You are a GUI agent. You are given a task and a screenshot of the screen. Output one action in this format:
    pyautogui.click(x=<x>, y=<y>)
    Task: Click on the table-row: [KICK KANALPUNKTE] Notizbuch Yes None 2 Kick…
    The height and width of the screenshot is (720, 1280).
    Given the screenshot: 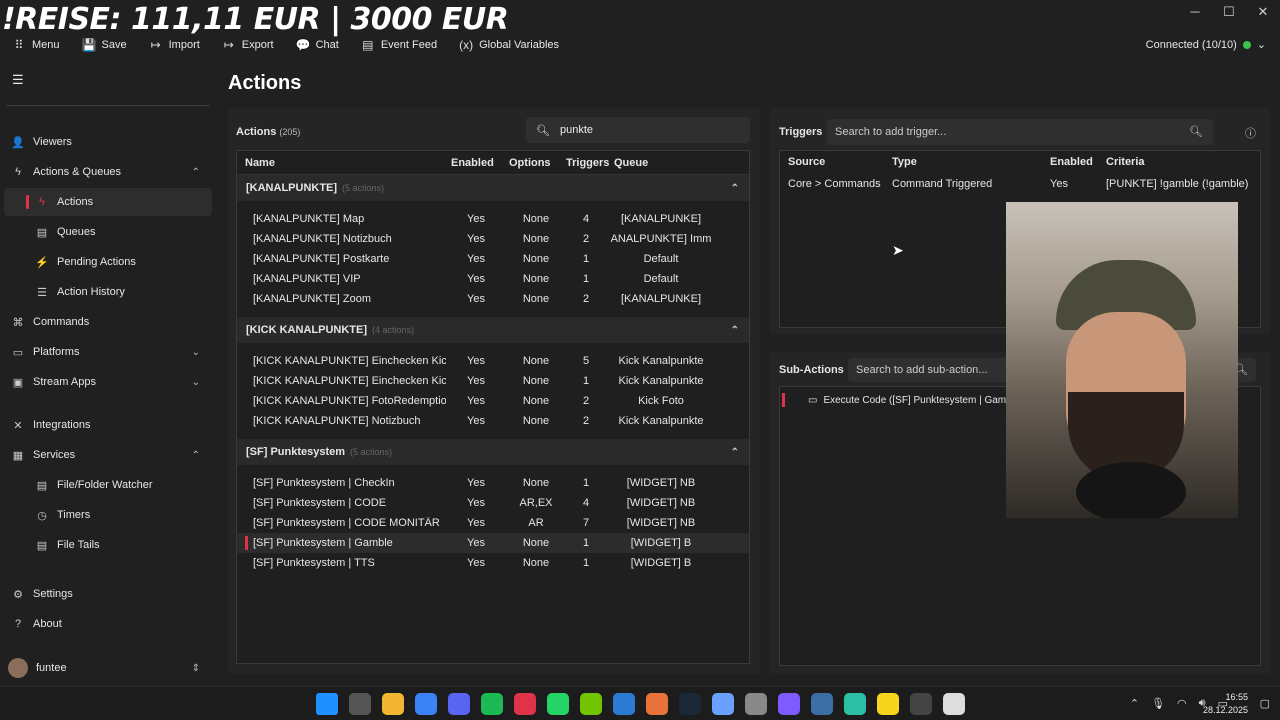 What is the action you would take?
    pyautogui.click(x=493, y=421)
    